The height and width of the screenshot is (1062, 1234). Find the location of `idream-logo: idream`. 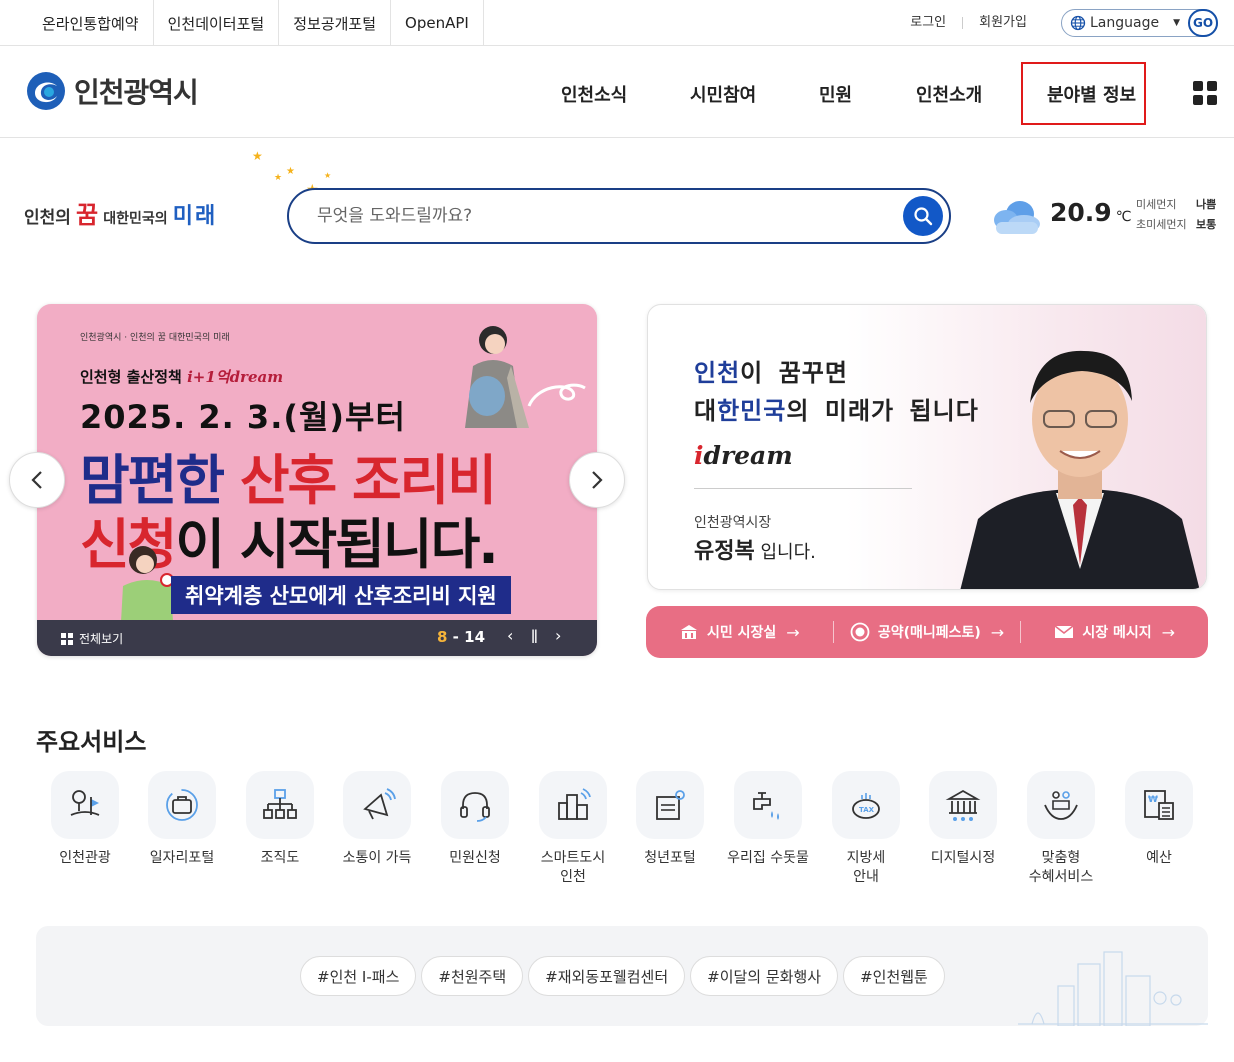

idream-logo: idream is located at coordinates (743, 455).